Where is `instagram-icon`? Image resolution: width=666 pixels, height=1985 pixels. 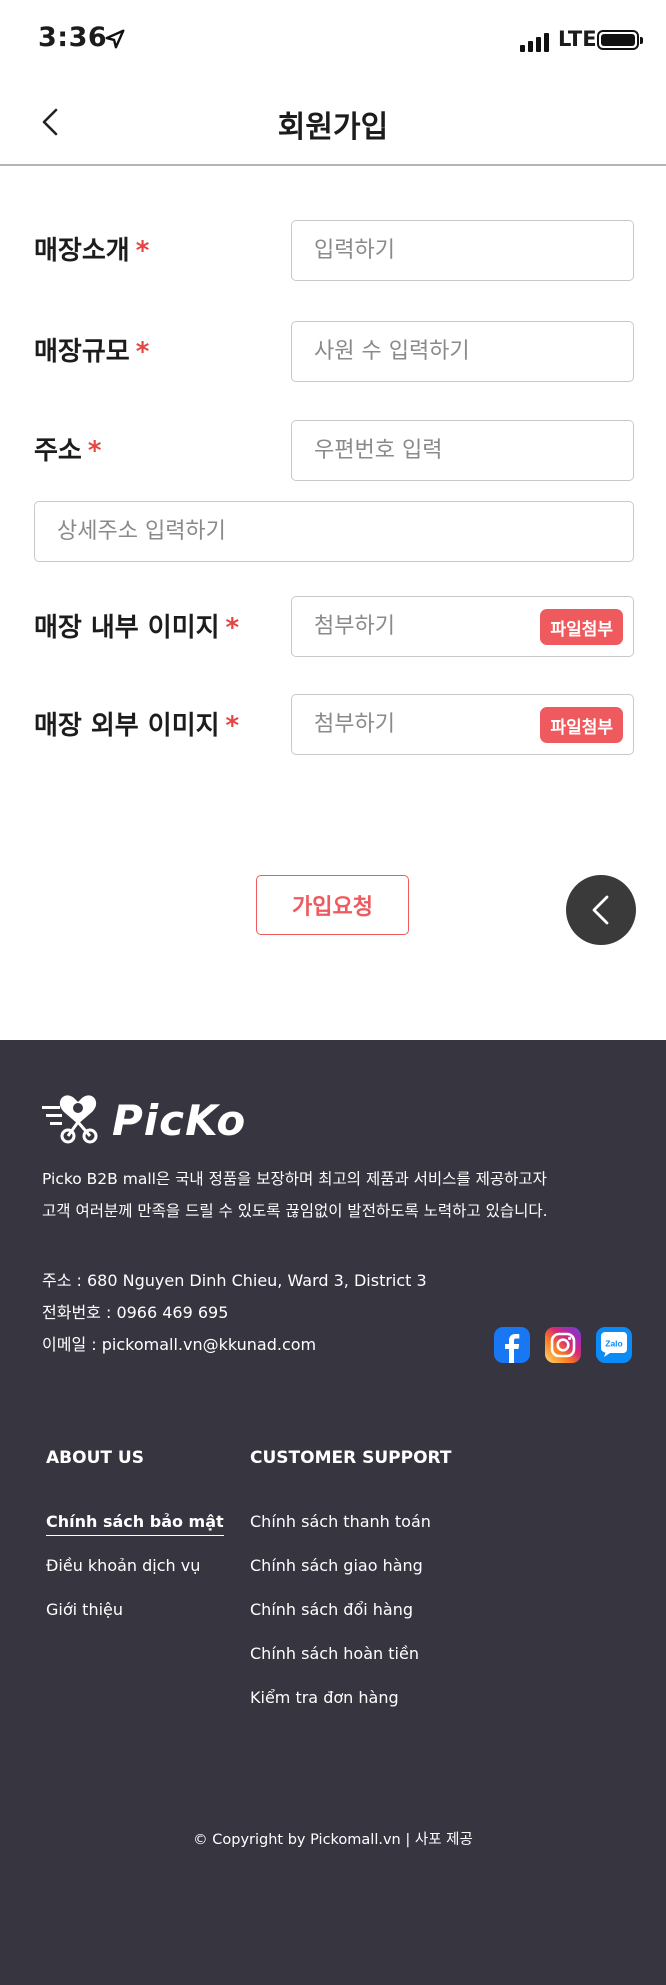
instagram-icon is located at coordinates (563, 1345).